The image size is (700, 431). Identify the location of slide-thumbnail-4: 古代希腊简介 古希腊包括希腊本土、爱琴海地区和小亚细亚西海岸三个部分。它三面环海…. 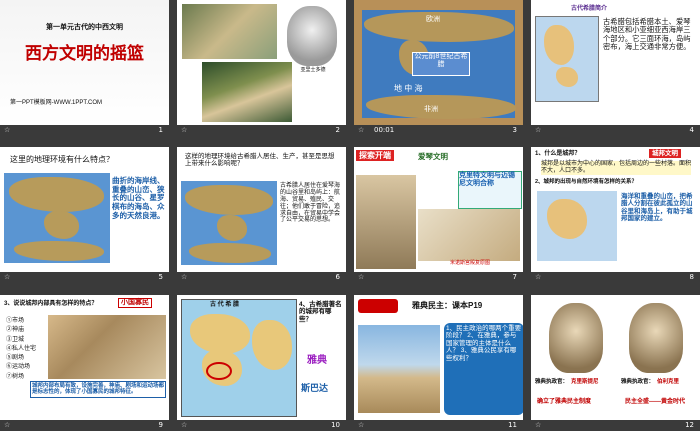
(615, 68).